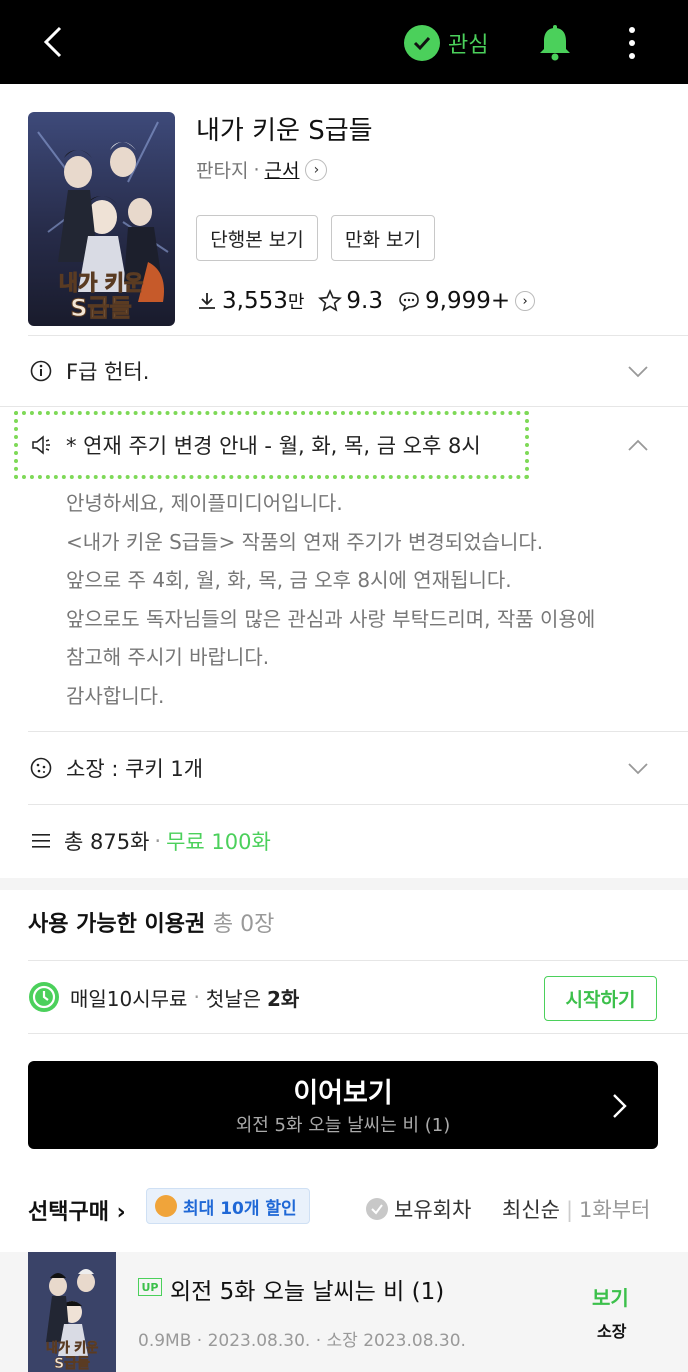 Image resolution: width=688 pixels, height=1372 pixels. Describe the element at coordinates (307, 1292) in the screenshot. I see `episode-title: 외전 5화 오늘 날씨는 비 (1)` at that location.